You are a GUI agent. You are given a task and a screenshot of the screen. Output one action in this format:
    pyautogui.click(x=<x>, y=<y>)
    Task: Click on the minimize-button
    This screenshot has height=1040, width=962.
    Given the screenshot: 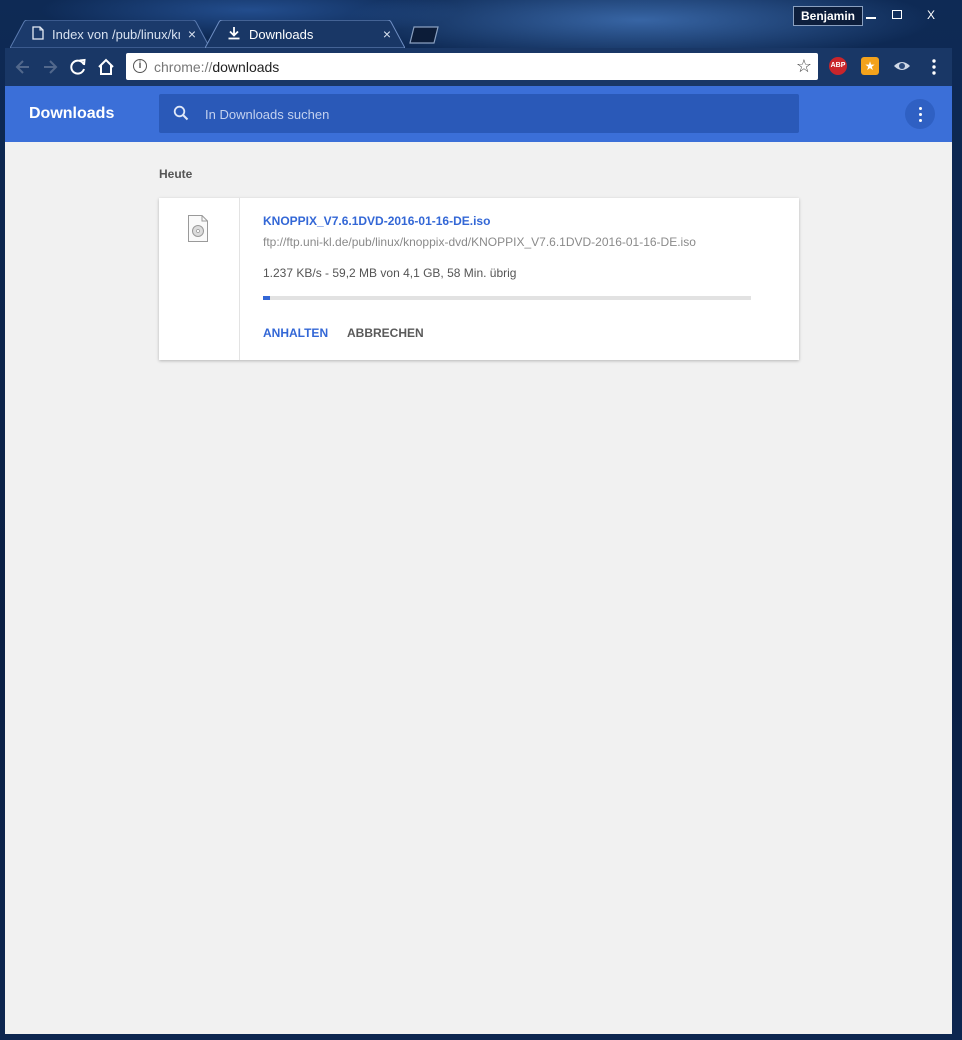 What is the action you would take?
    pyautogui.click(x=871, y=15)
    